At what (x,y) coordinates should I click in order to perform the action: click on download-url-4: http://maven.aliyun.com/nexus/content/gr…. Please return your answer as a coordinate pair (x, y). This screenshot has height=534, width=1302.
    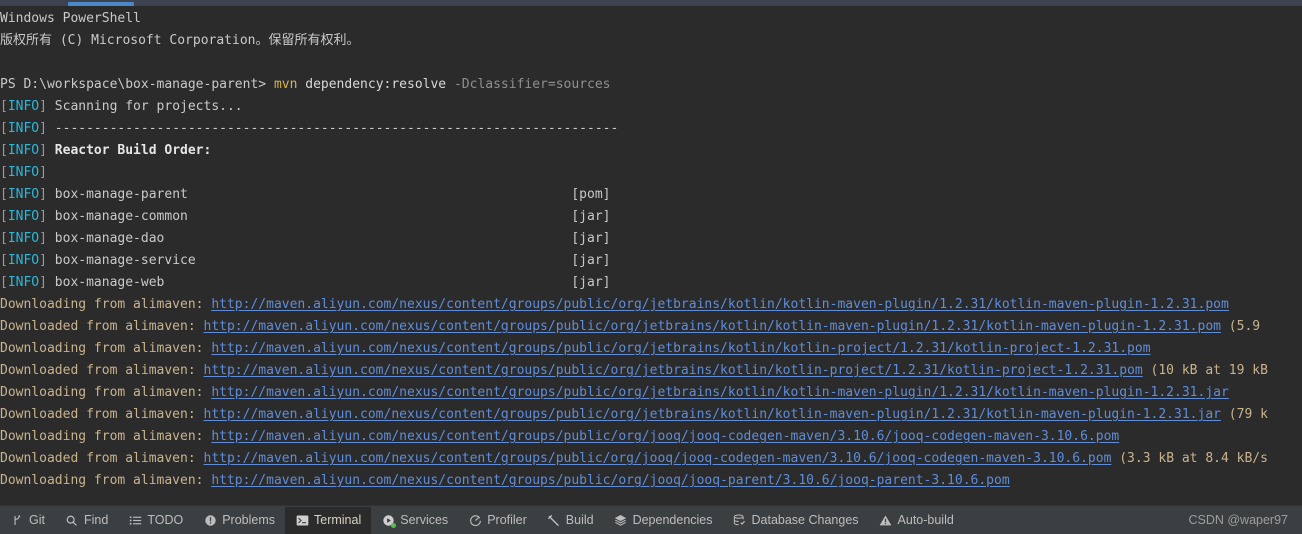
    Looking at the image, I should click on (719, 392).